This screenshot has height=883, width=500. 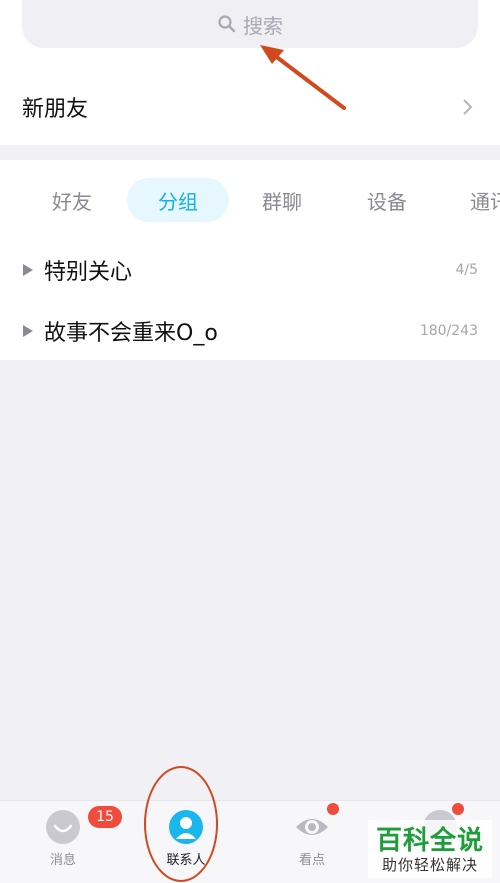 What do you see at coordinates (72, 200) in the screenshot?
I see `tab-friends: 好友` at bounding box center [72, 200].